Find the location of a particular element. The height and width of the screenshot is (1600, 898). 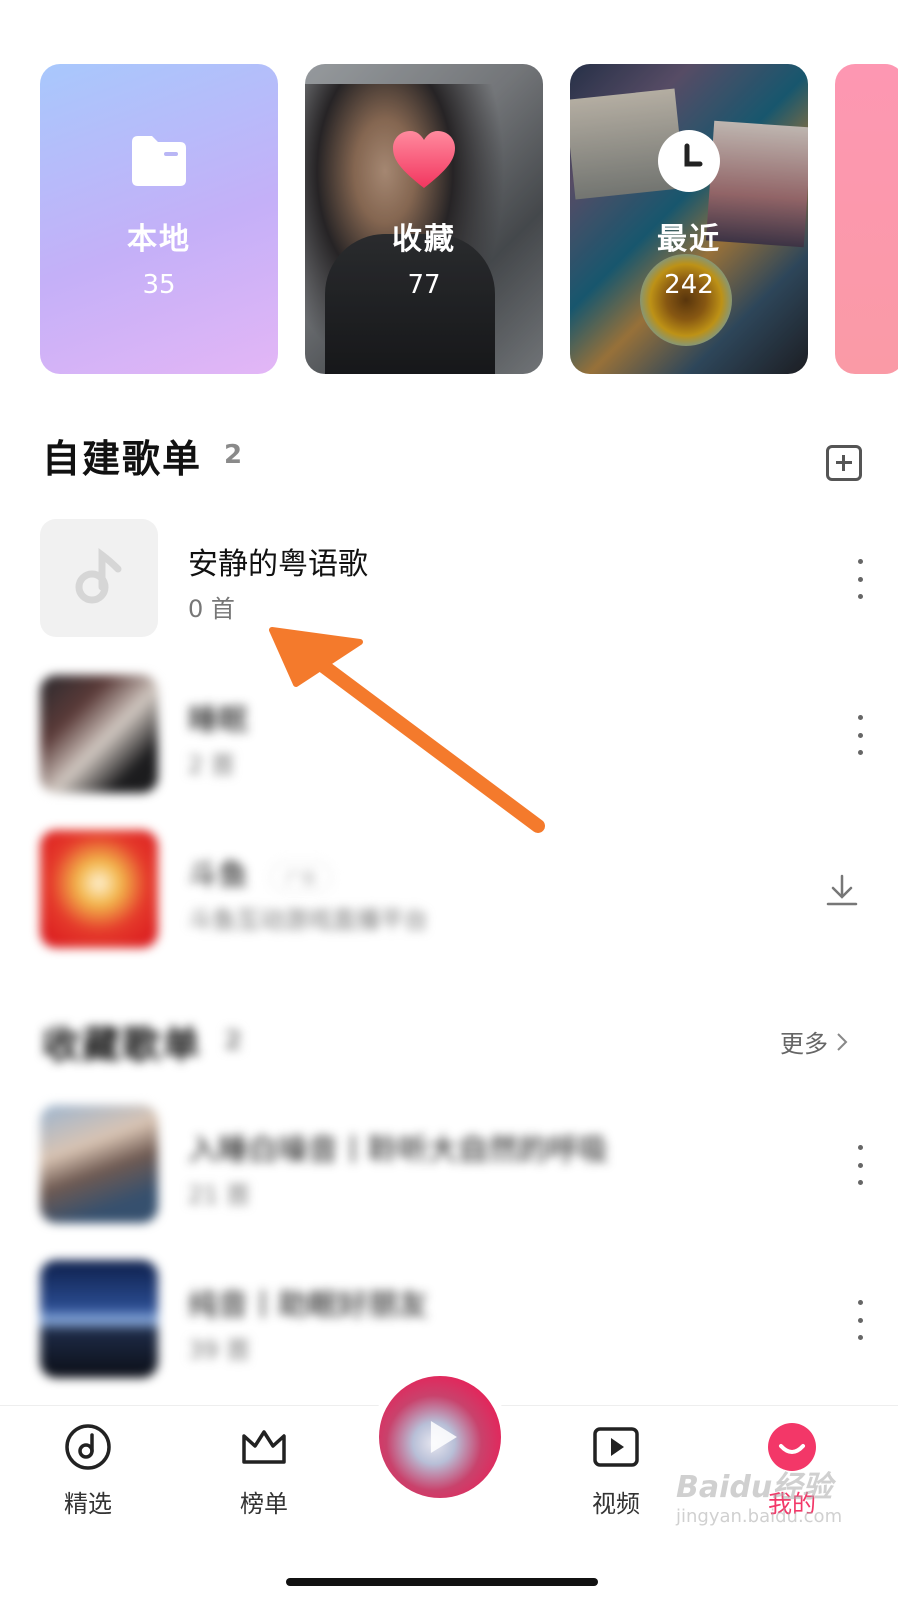

playlist-row: 睡眠 2 首 is located at coordinates (455, 735).